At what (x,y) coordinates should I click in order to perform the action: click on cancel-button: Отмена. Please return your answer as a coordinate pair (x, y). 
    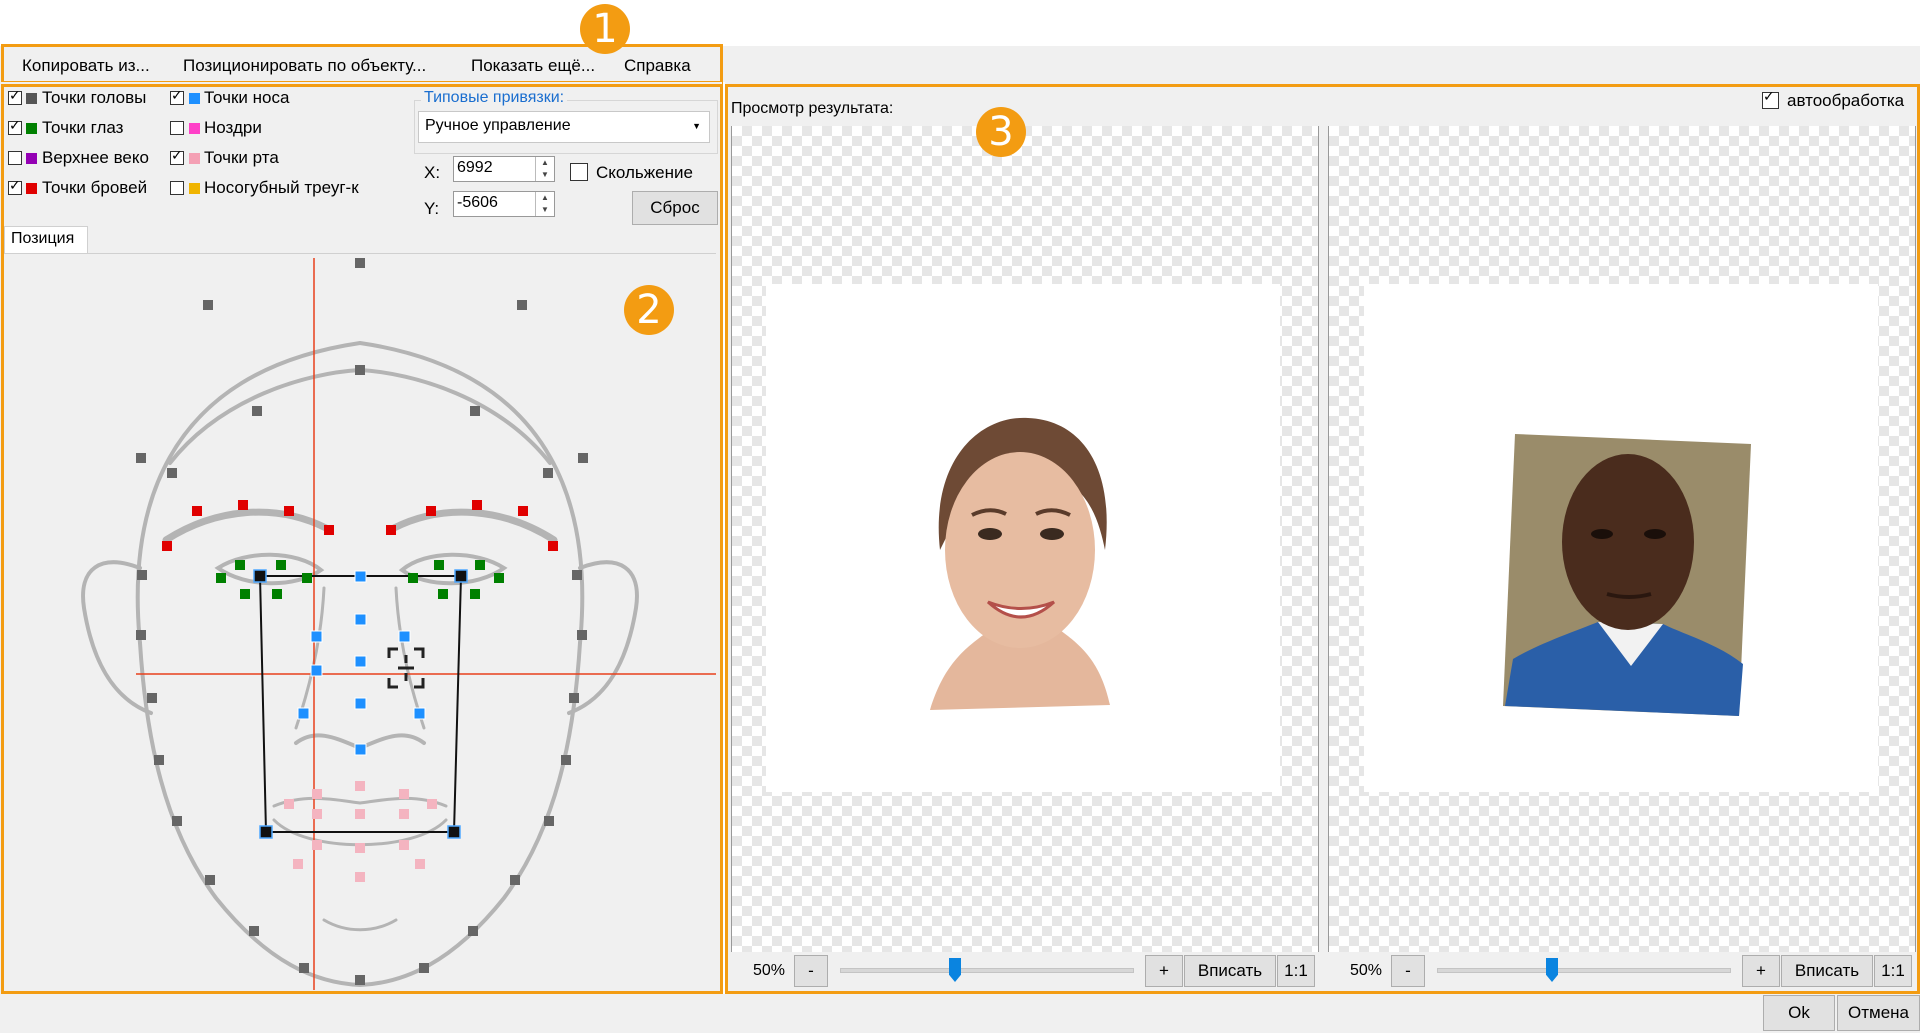
    Looking at the image, I should click on (1878, 1013).